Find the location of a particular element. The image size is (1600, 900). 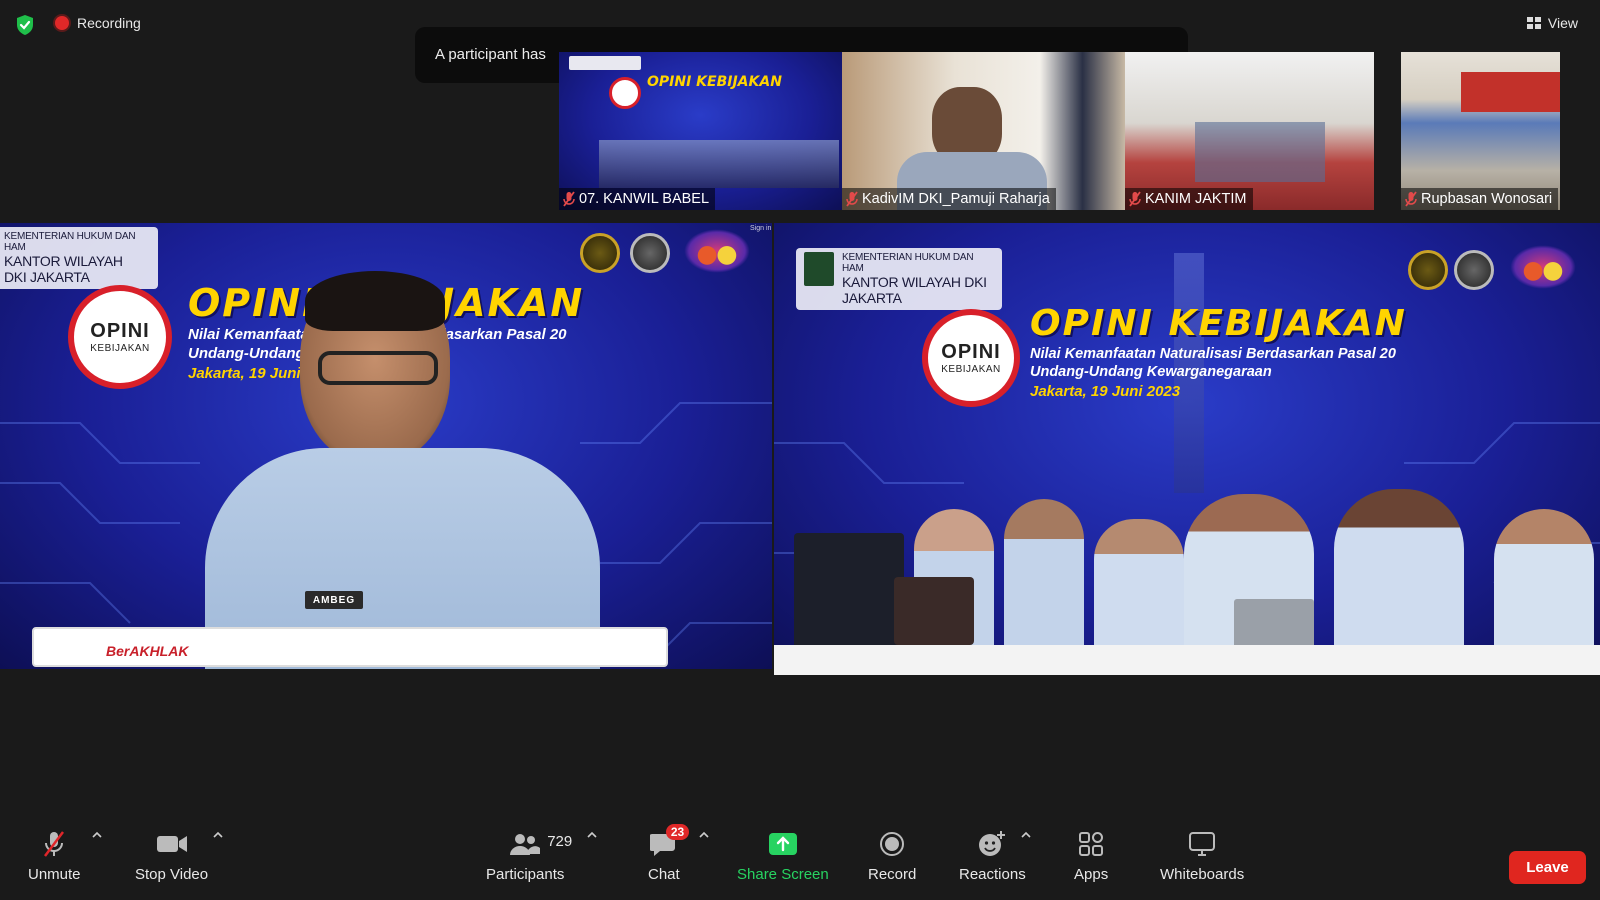

speaker-glasses-image is located at coordinates (378, 368).